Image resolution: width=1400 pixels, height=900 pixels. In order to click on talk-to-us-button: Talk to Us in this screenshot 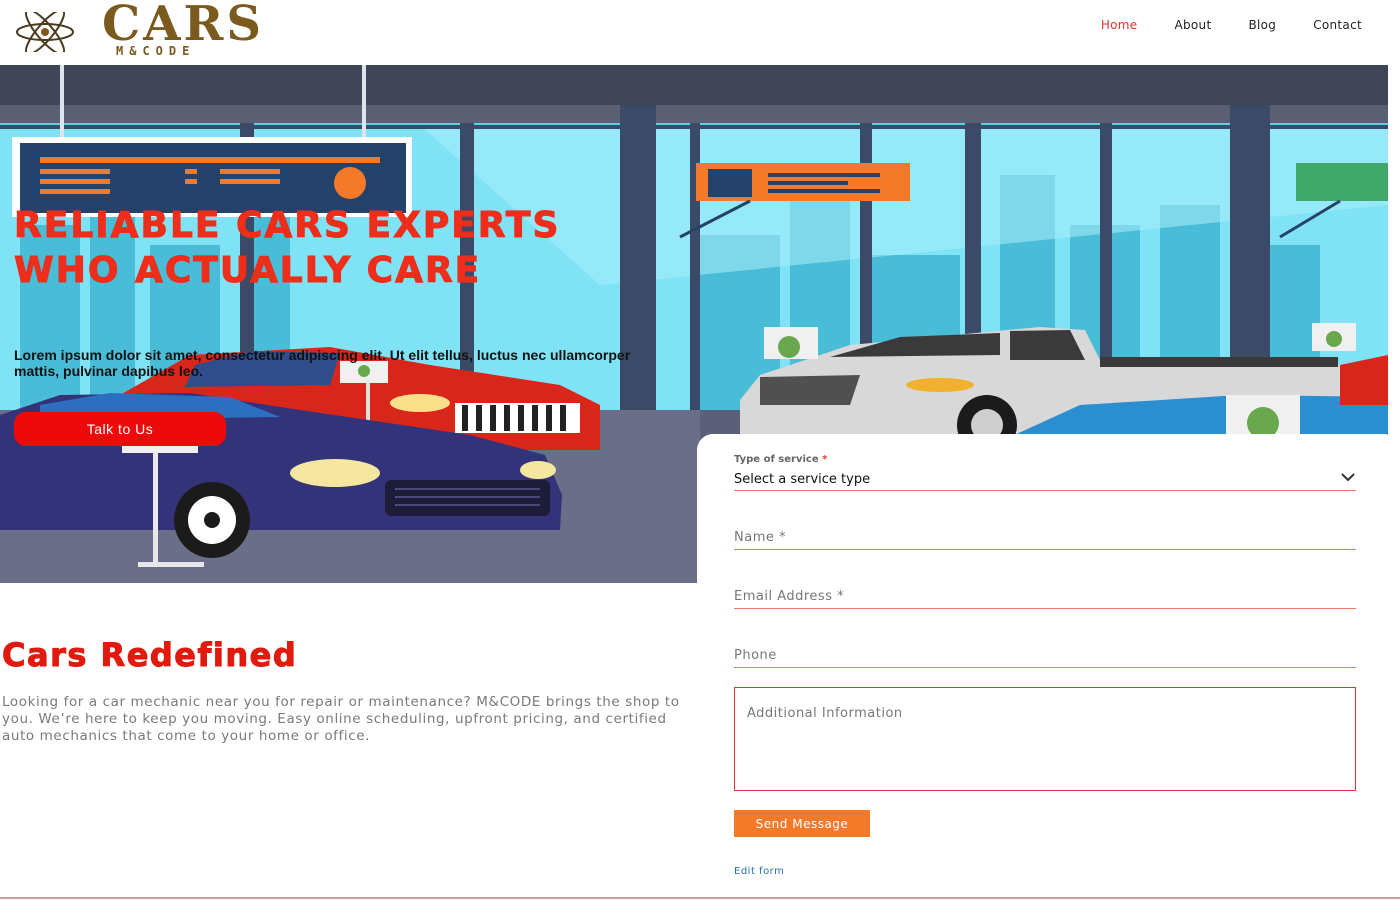, I will do `click(120, 429)`.